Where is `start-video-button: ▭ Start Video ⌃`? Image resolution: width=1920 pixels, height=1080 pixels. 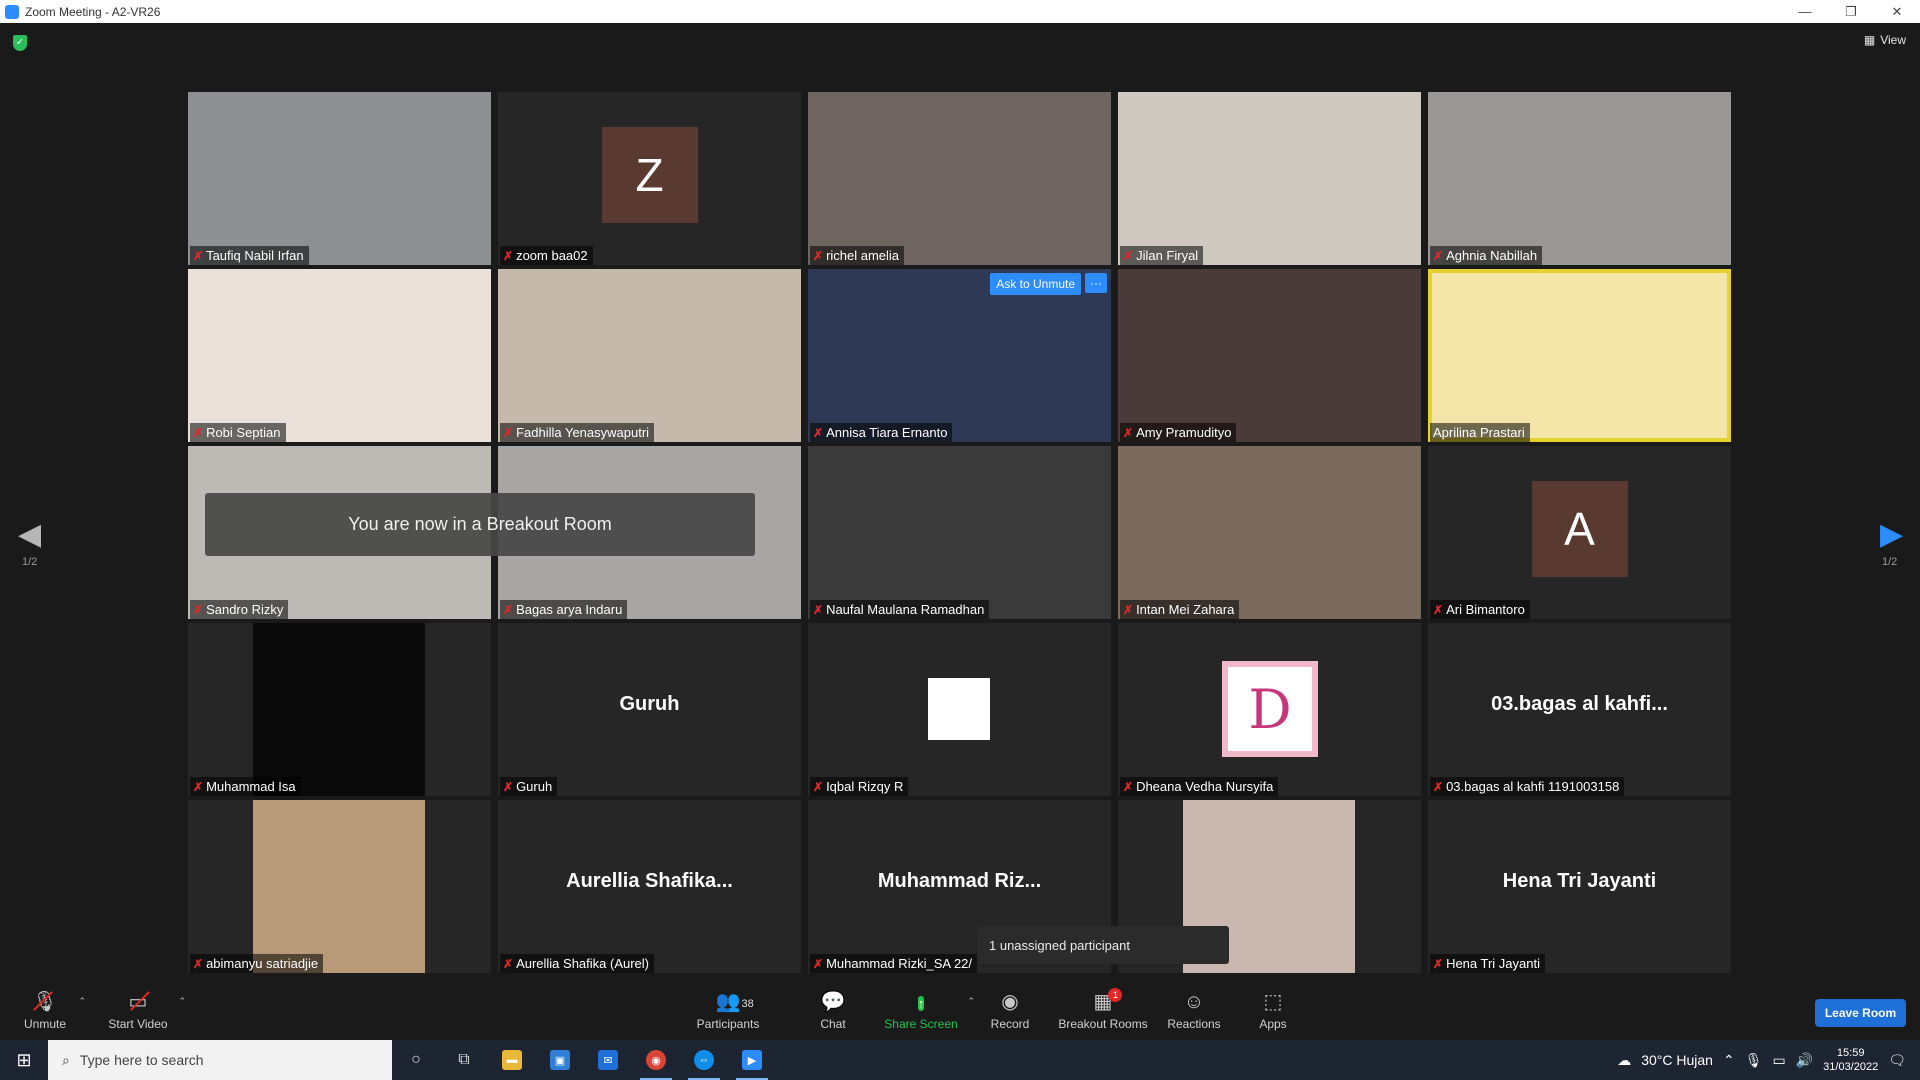
start-video-button: ▭ Start Video ⌃ is located at coordinates (146, 1010).